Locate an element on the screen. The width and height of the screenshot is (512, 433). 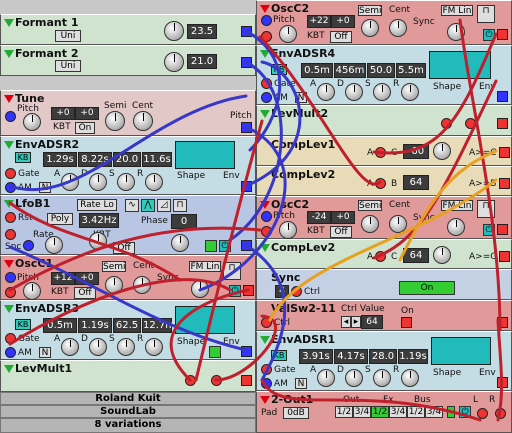
compare-knob is located at coordinates (442, 151).